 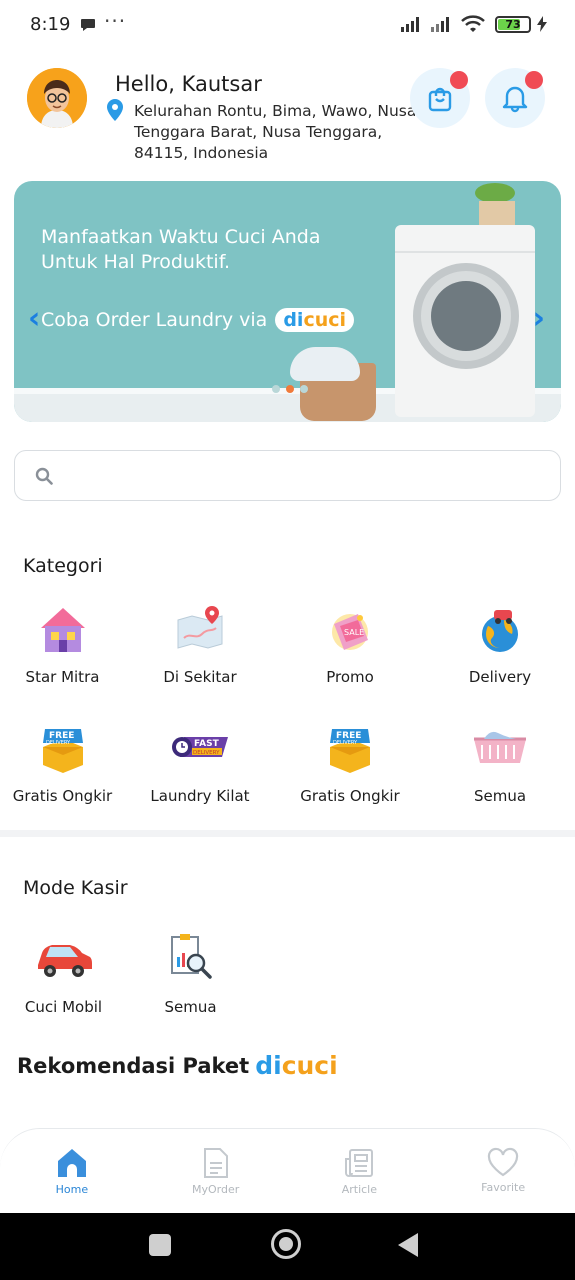 I want to click on document-icon, so click(x=215, y=1163).